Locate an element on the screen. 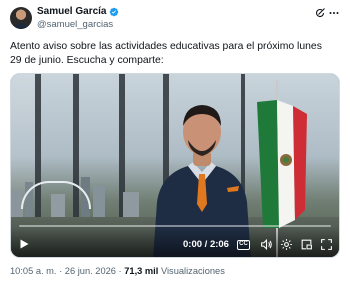 Image resolution: width=350 pixels, height=281 pixels. settings-button is located at coordinates (286, 244).